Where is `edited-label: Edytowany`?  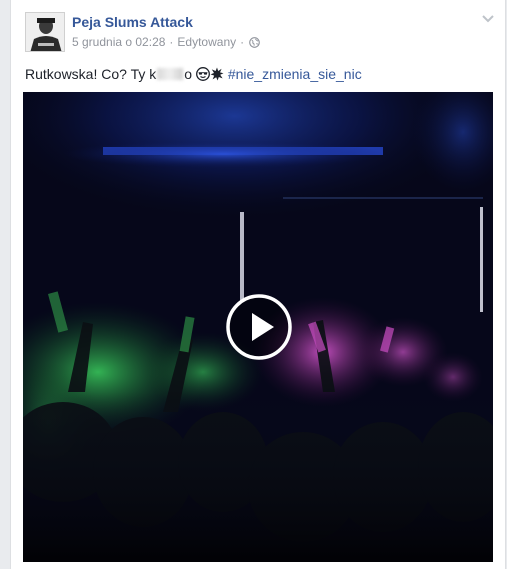
edited-label: Edytowany is located at coordinates (206, 42).